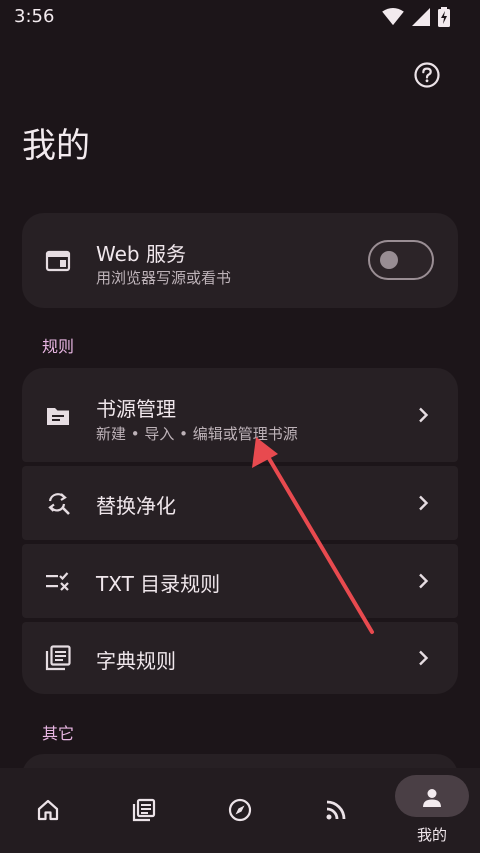  I want to click on help-circle-icon, so click(427, 75).